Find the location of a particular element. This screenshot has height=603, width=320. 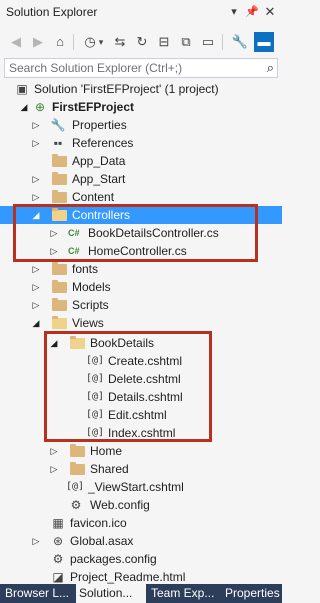

window-title: Solution Explorer is located at coordinates (52, 12).